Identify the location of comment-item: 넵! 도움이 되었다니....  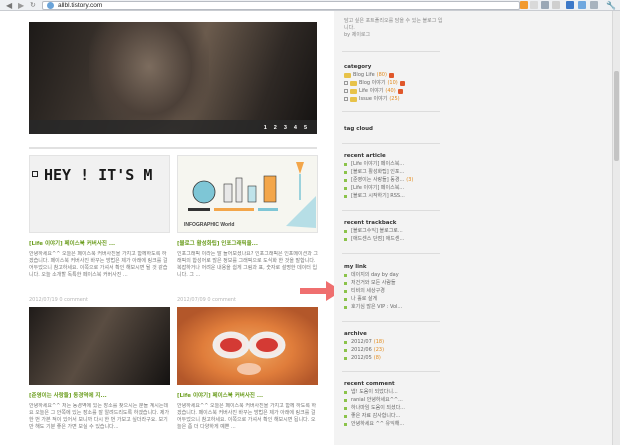
(374, 392).